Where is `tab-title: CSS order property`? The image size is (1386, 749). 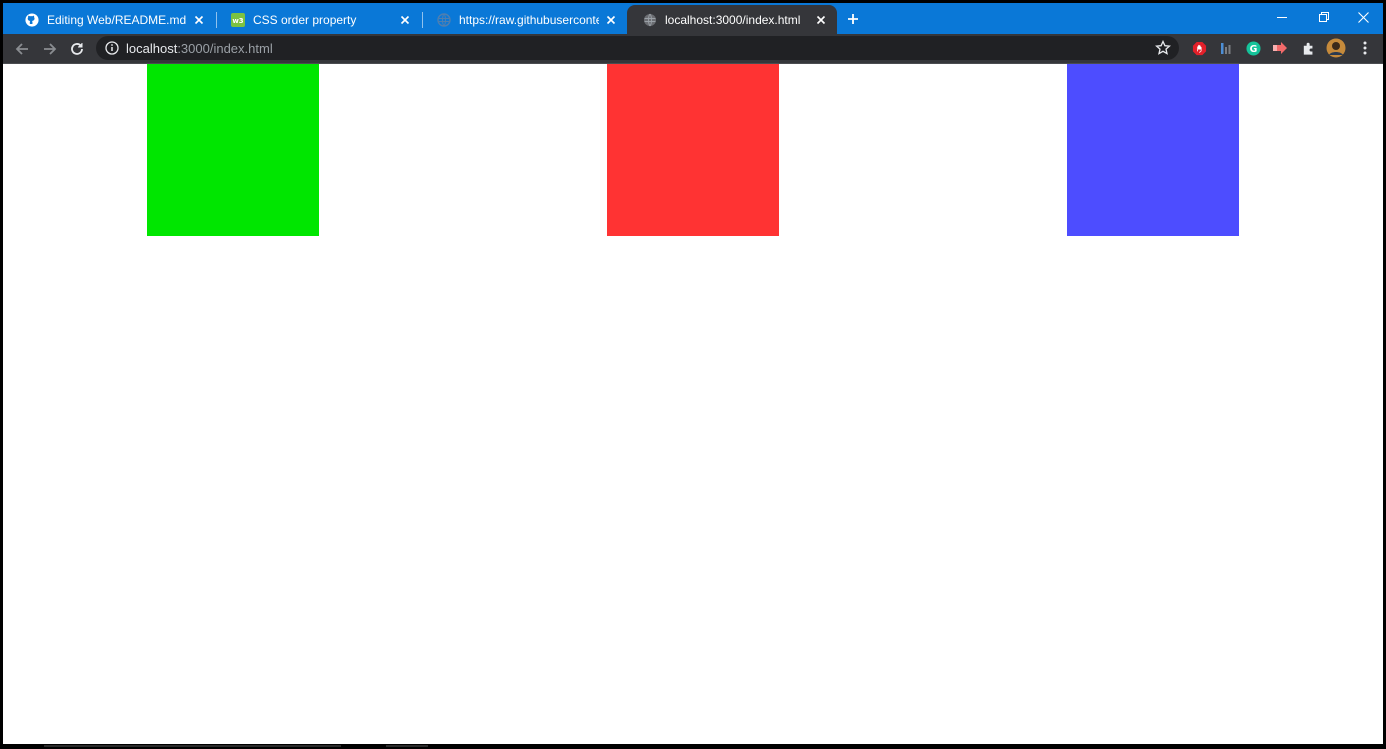 tab-title: CSS order property is located at coordinates (305, 19).